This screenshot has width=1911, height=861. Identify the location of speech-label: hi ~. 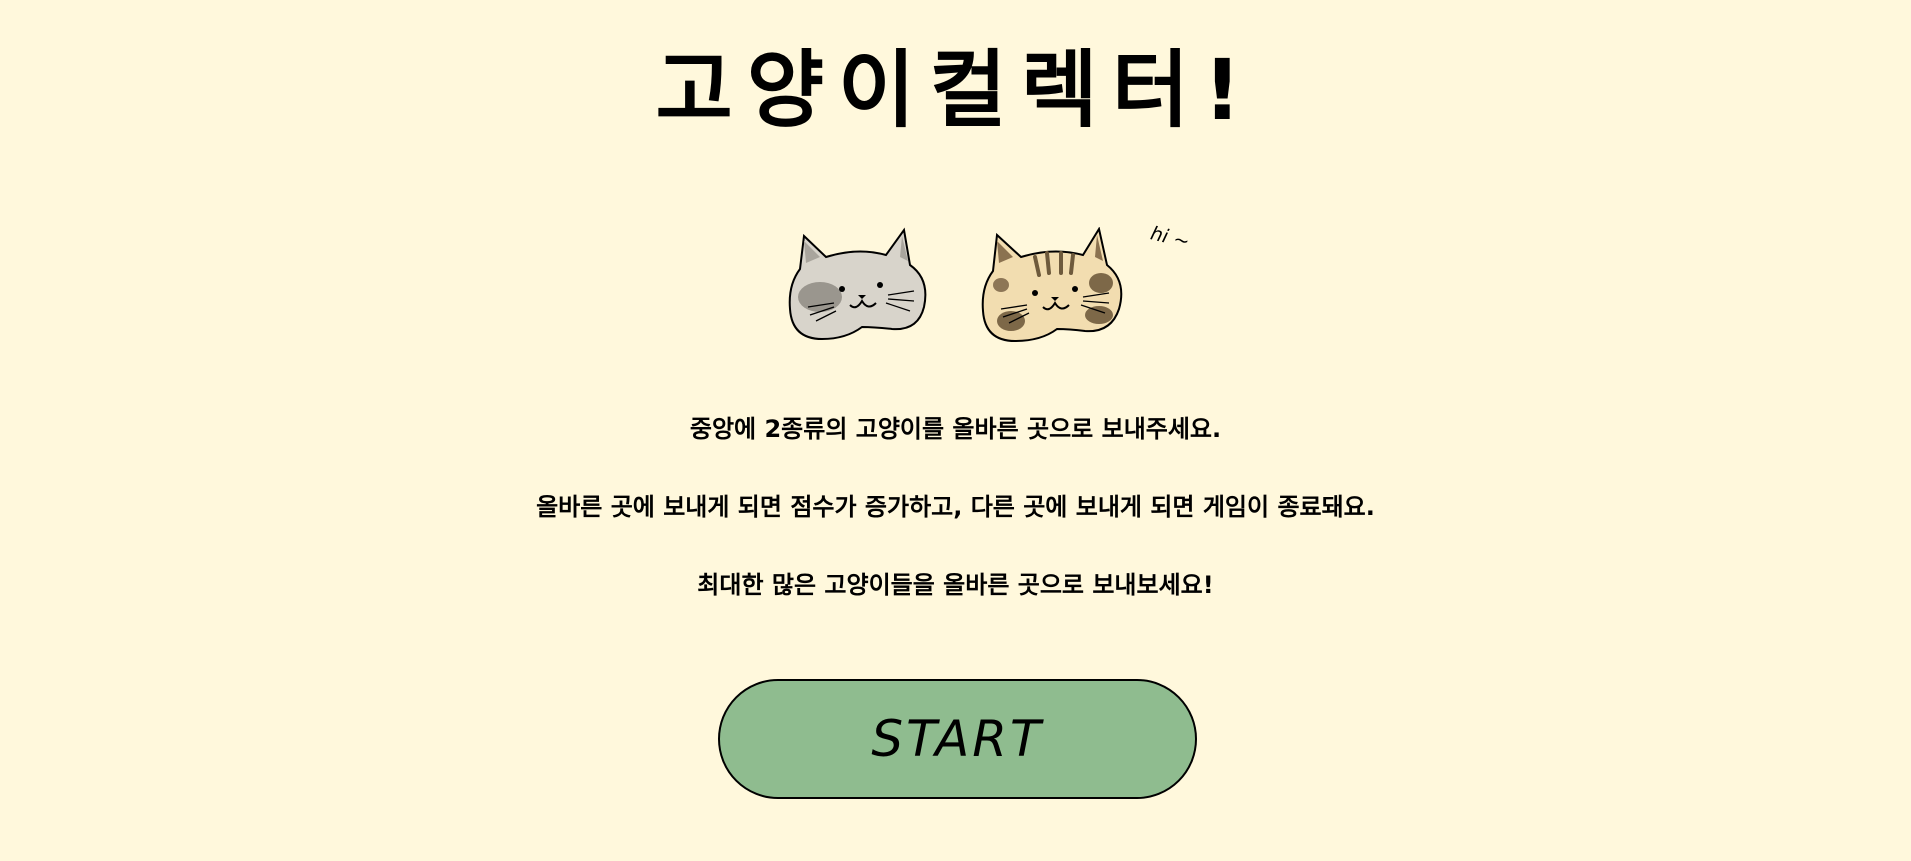
(1170, 238).